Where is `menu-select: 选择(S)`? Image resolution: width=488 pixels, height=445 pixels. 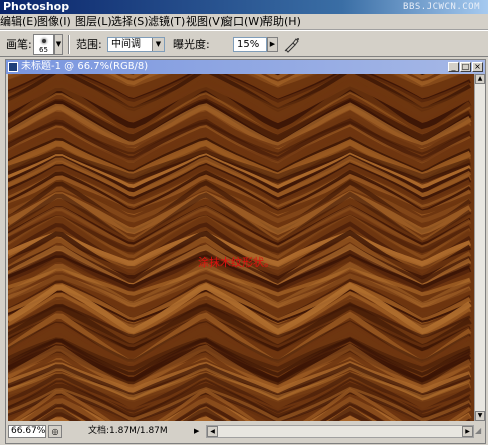 menu-select: 选择(S) is located at coordinates (130, 22).